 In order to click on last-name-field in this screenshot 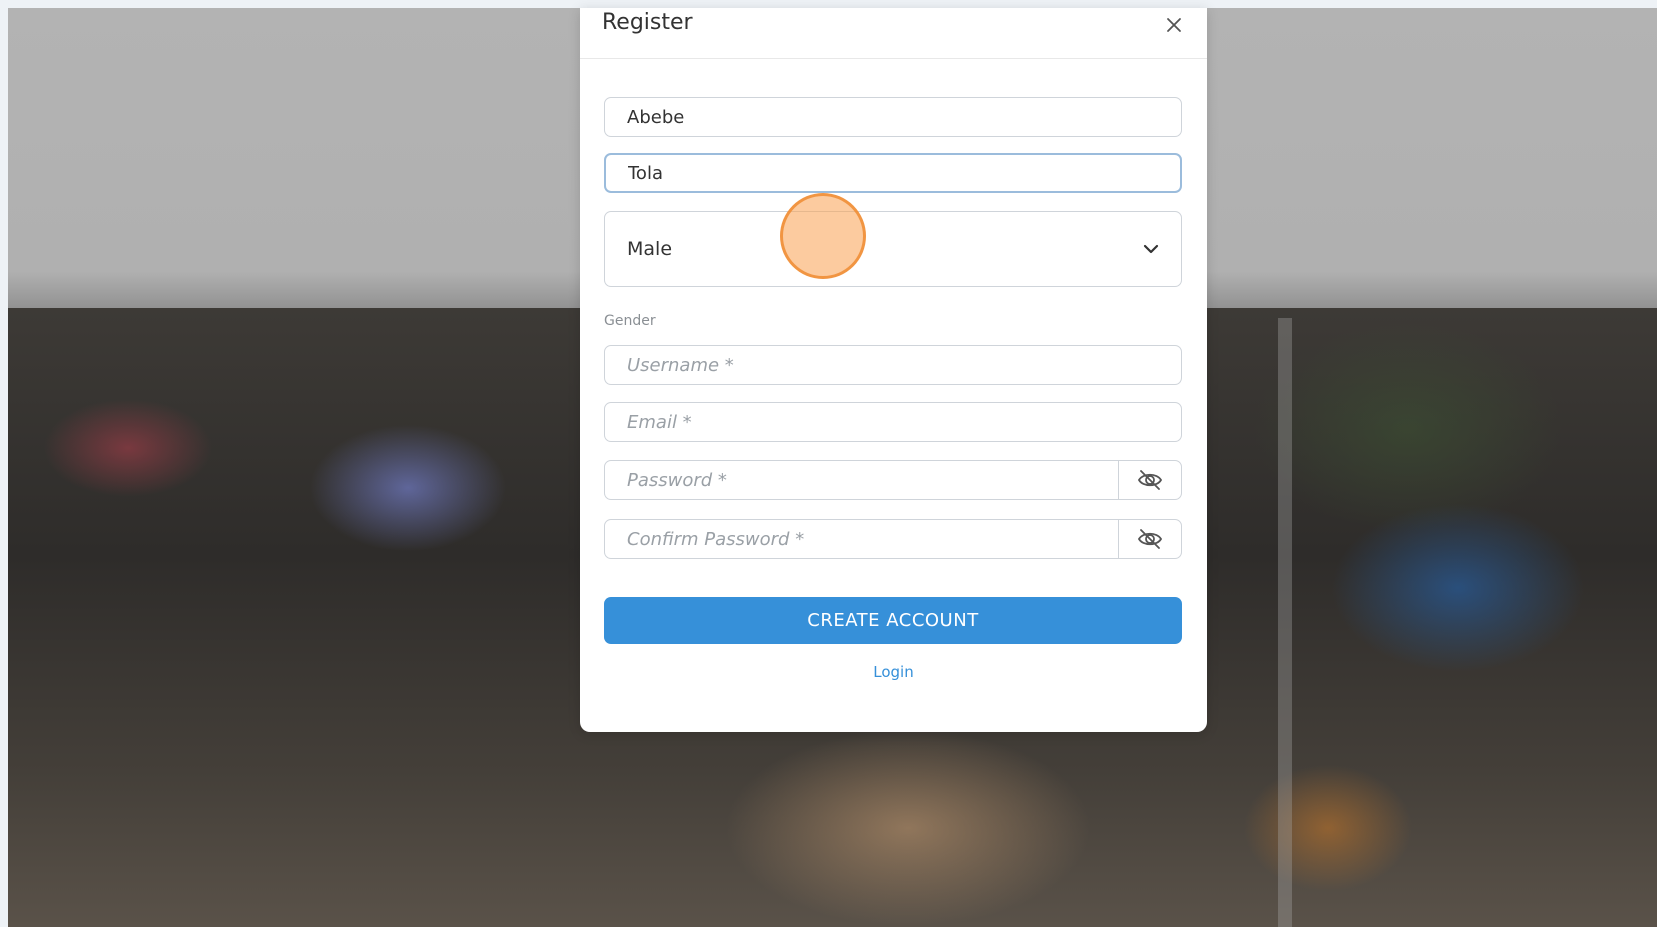, I will do `click(893, 173)`.